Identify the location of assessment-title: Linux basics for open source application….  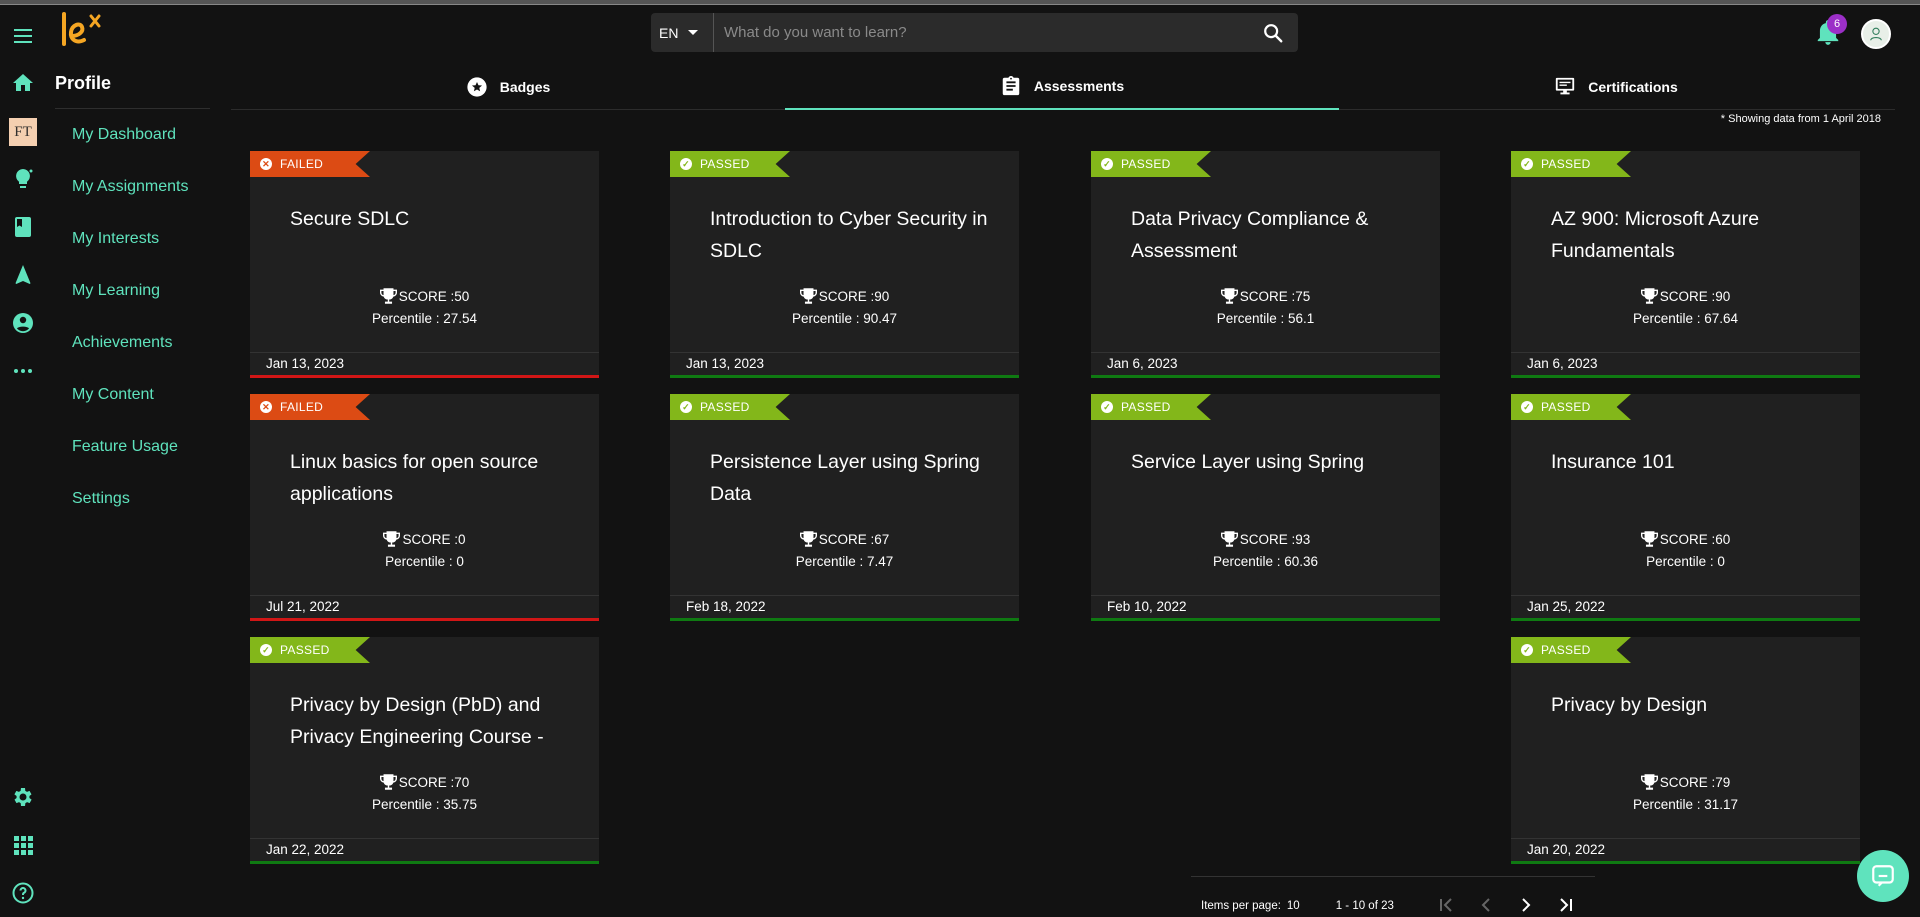
(435, 478).